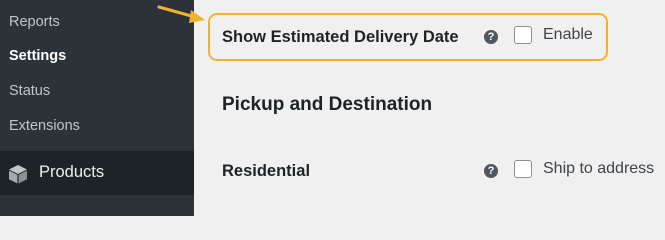  Describe the element at coordinates (523, 35) in the screenshot. I see `estimated-delivery-checkbox` at that location.